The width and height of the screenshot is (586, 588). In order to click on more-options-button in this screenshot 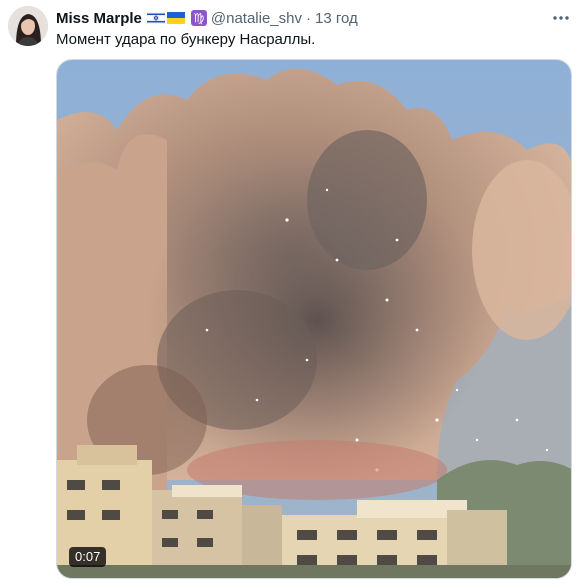, I will do `click(561, 18)`.